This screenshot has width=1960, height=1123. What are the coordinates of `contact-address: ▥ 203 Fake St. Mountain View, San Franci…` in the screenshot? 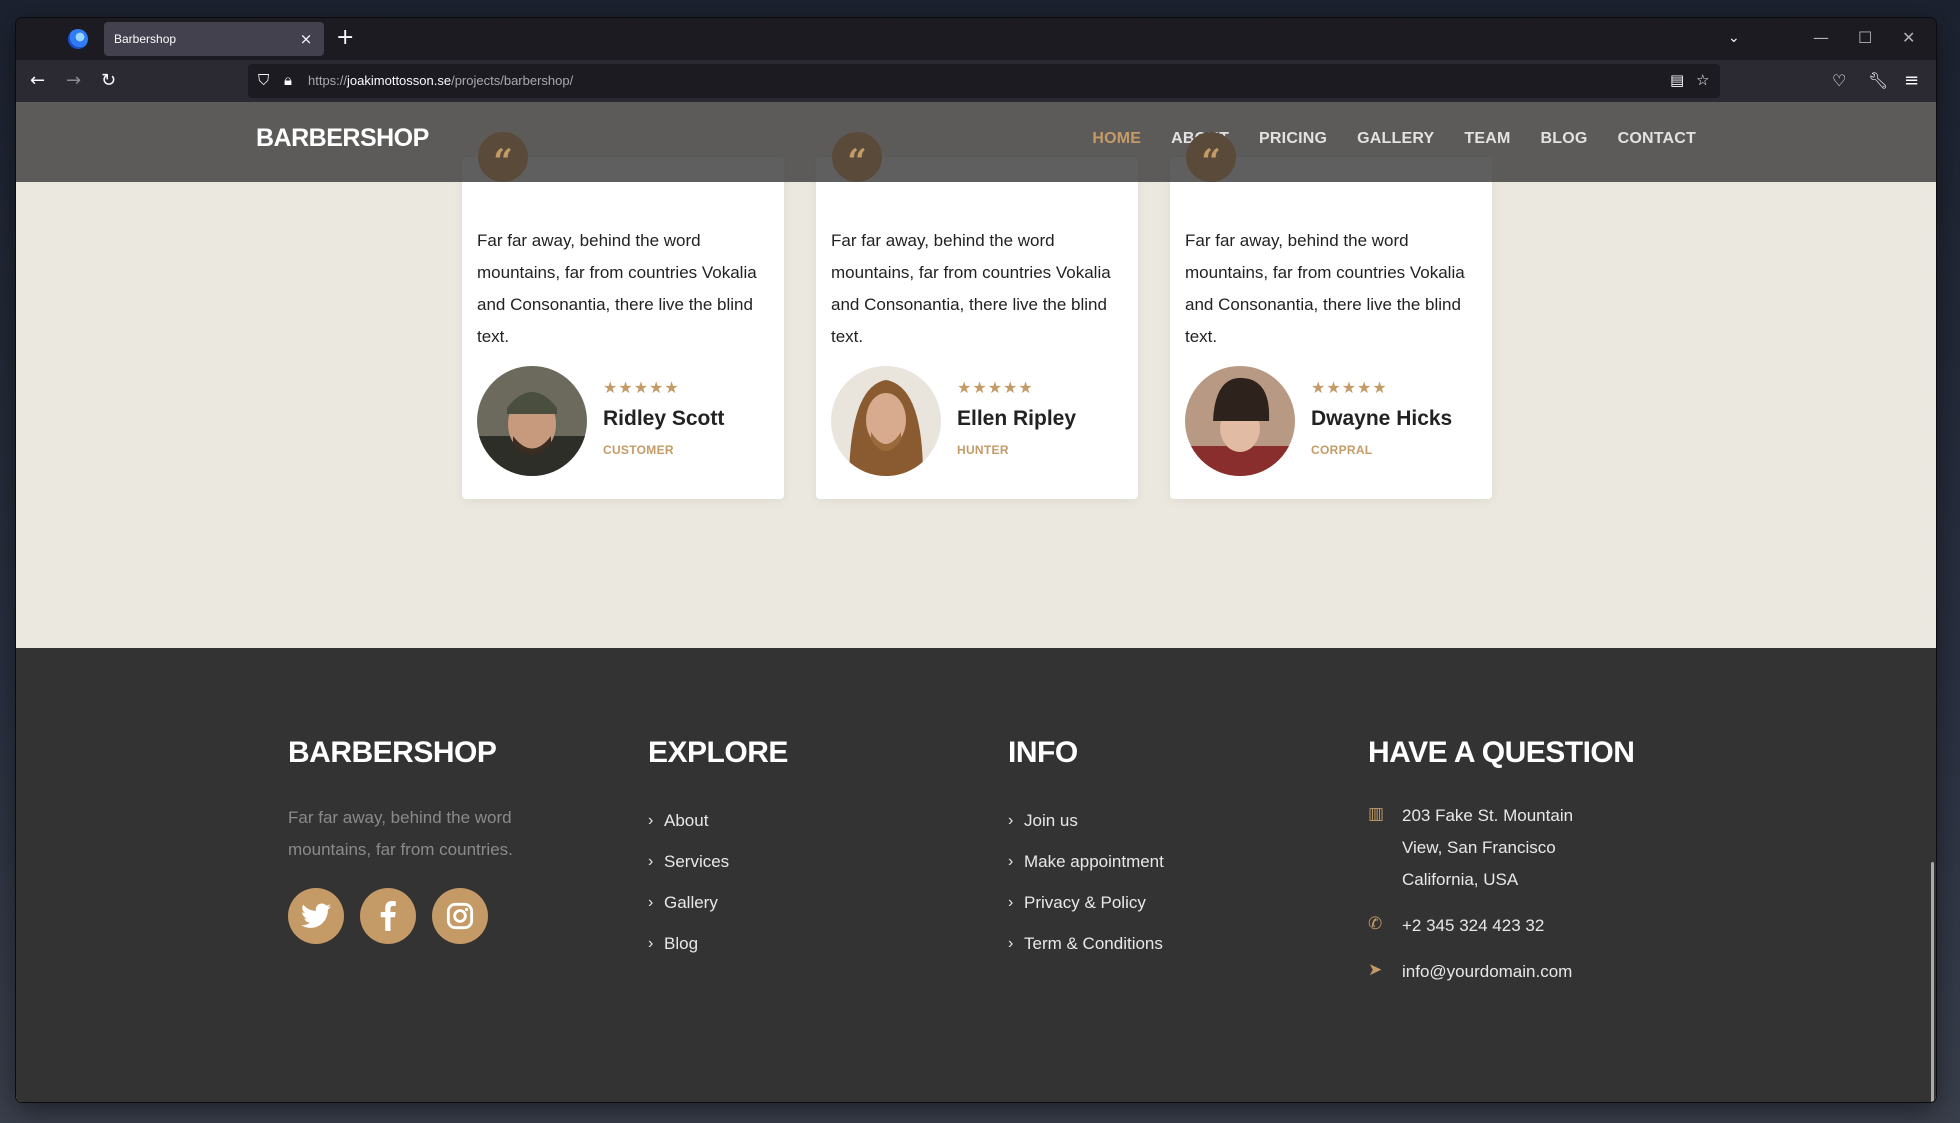 It's located at (1501, 848).